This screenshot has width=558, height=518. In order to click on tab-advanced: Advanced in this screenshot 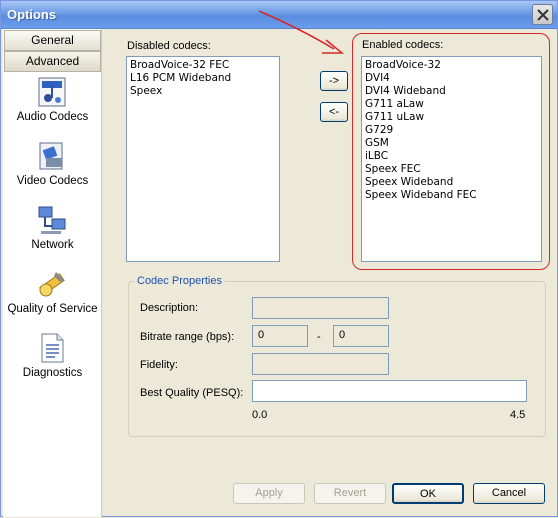, I will do `click(52, 61)`.